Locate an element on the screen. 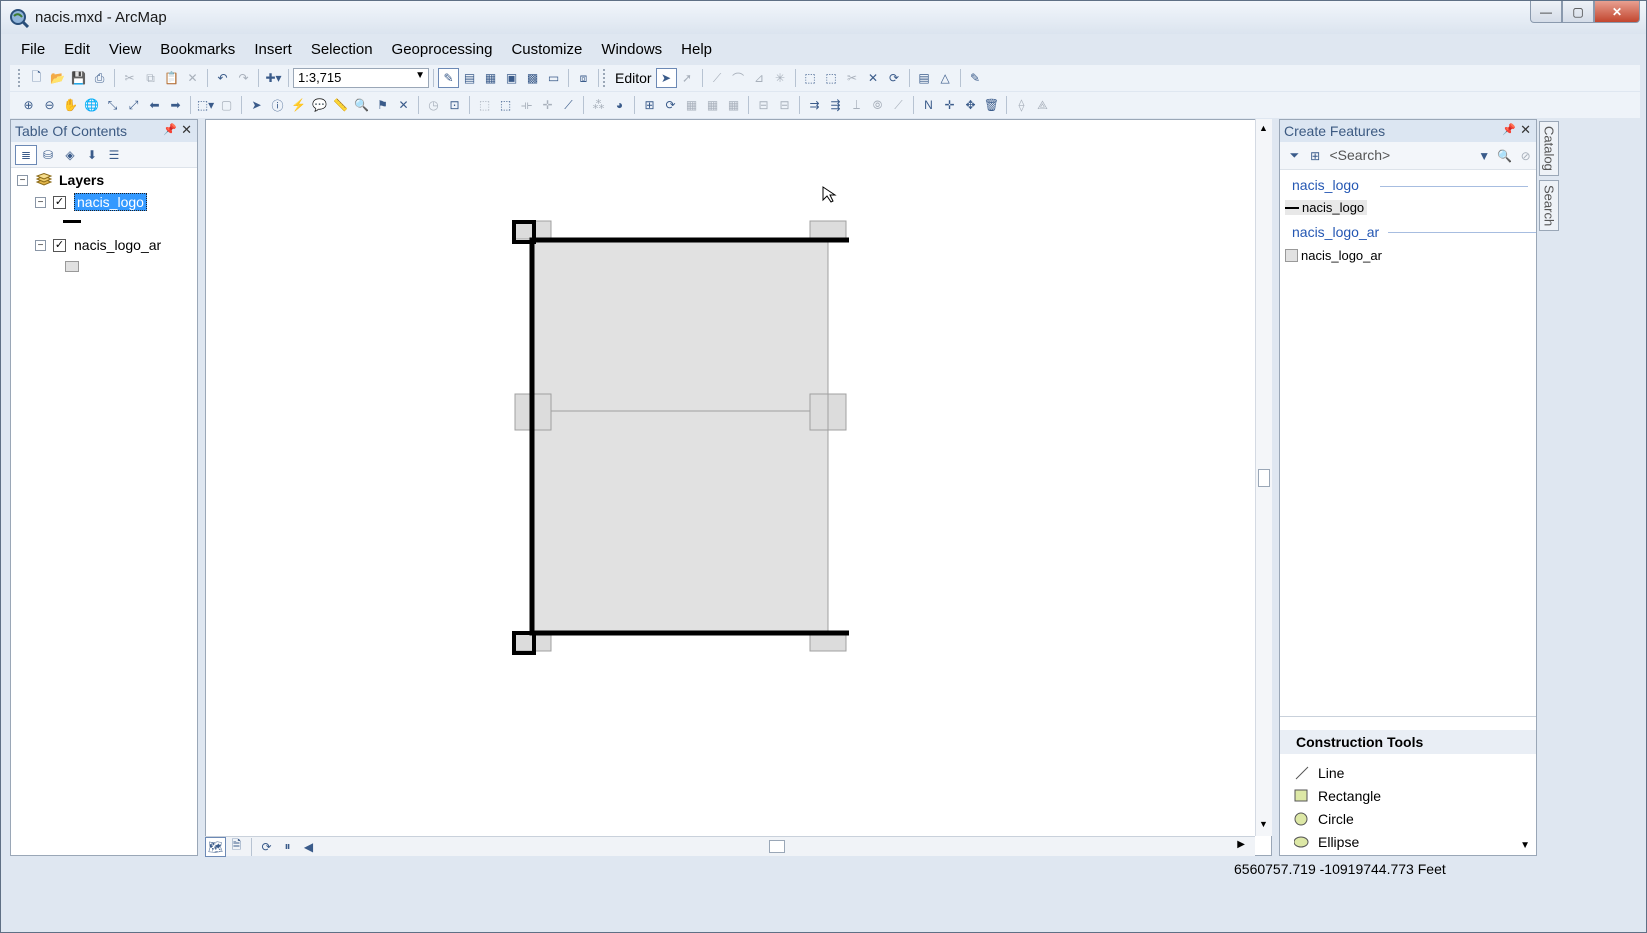 The image size is (1647, 933). pan-icon: ✋ is located at coordinates (70, 105).